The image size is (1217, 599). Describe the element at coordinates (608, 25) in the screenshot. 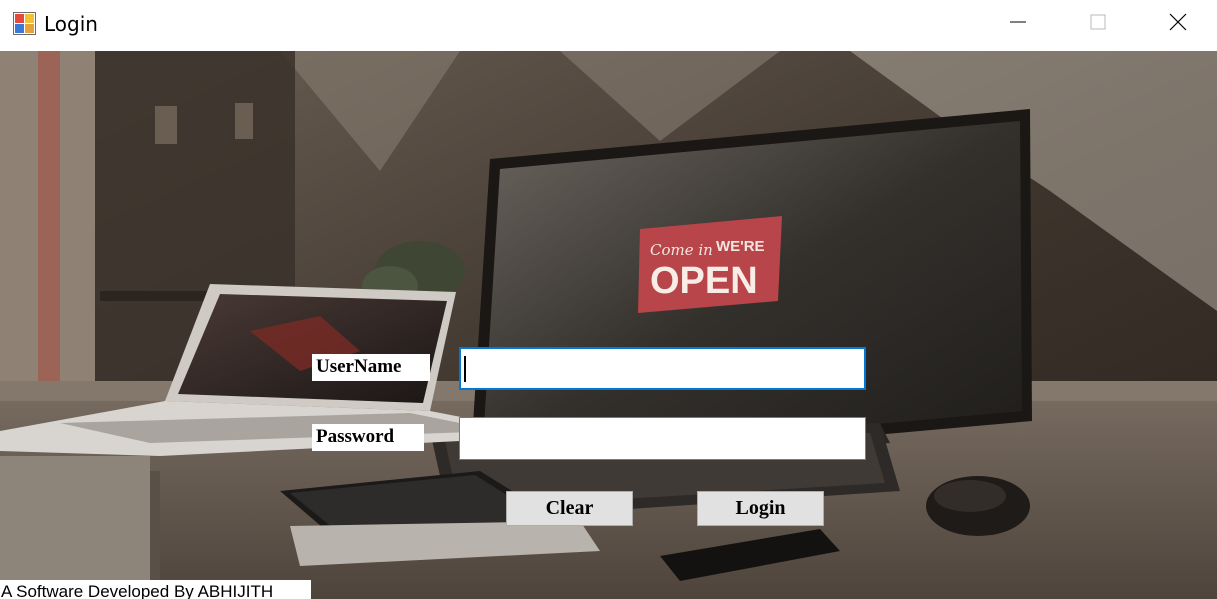

I see `title-bar: Login` at that location.